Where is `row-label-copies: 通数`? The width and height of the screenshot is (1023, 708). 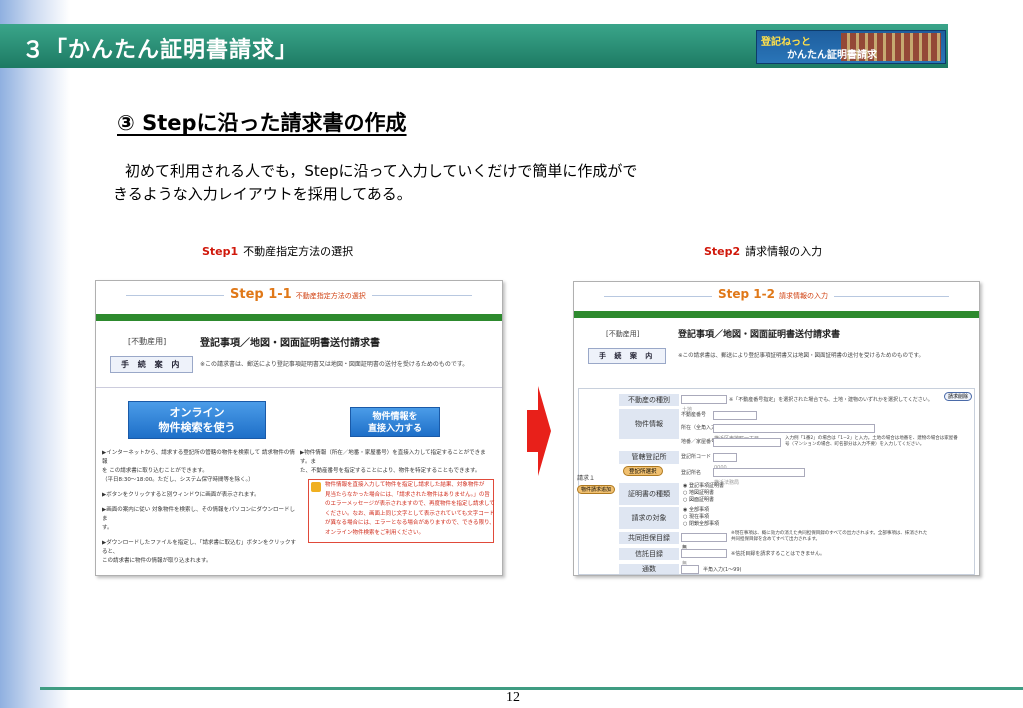
row-label-copies: 通数 is located at coordinates (649, 569).